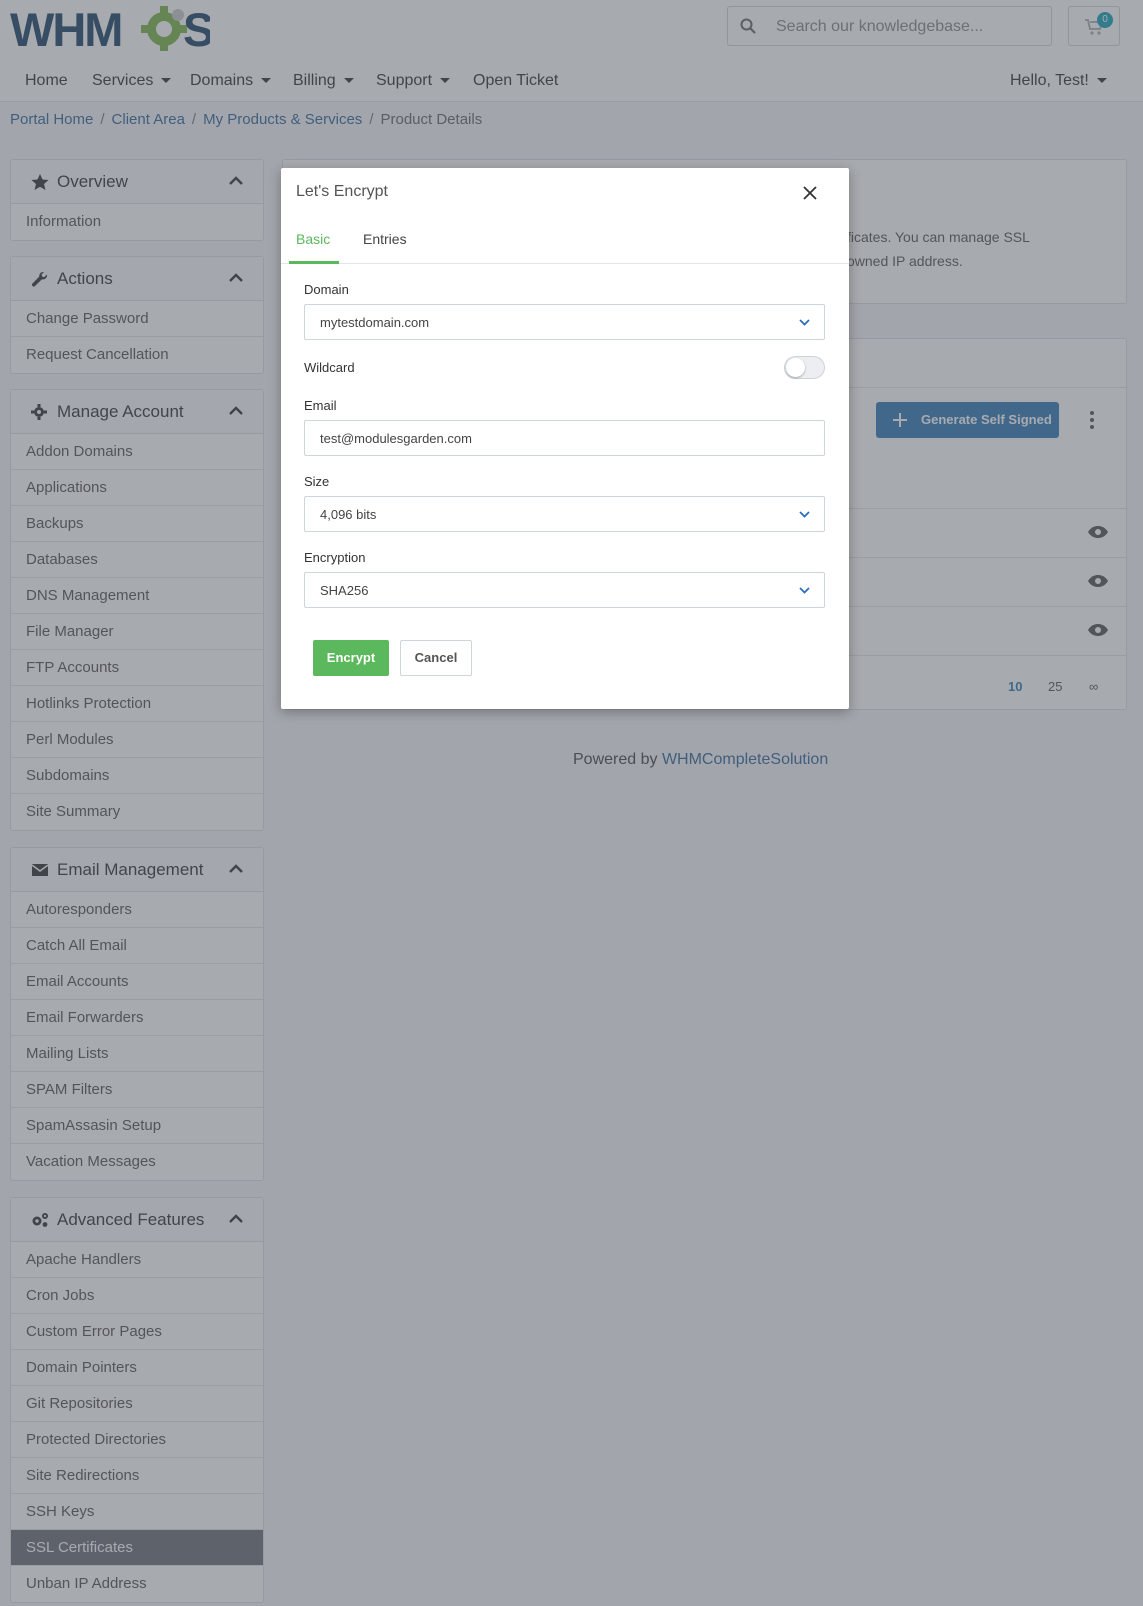  What do you see at coordinates (317, 481) in the screenshot?
I see `size-label: Size` at bounding box center [317, 481].